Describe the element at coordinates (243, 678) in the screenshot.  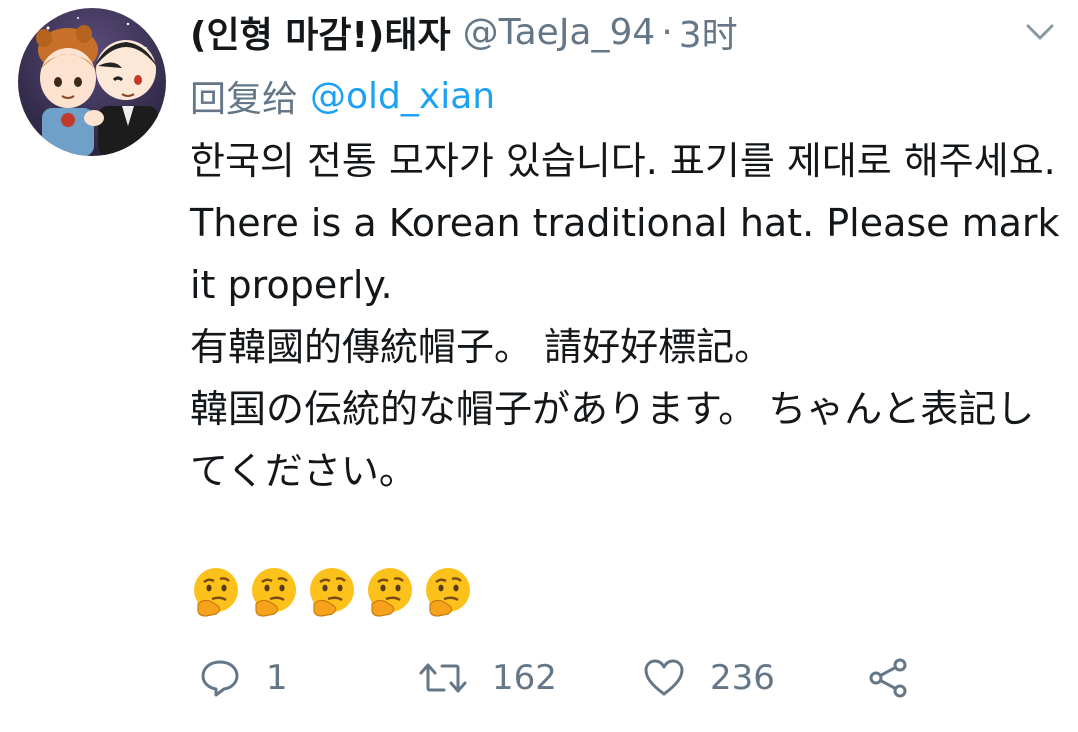
I see `reply-button: 1` at that location.